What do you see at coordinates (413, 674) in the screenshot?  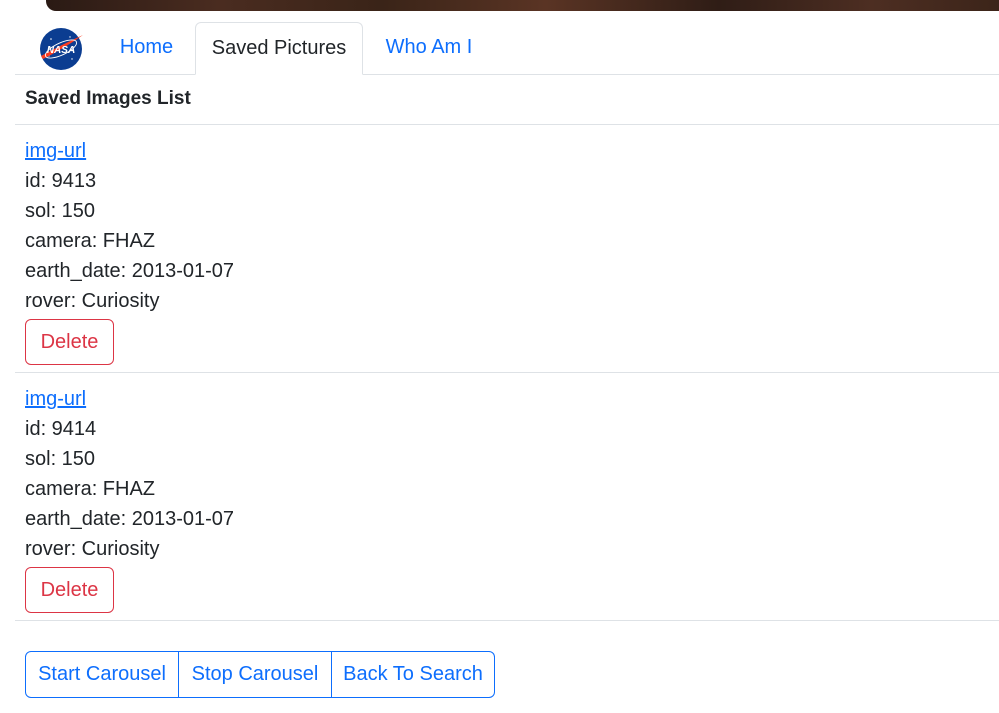 I see `back-to-search-button: Back To Search` at bounding box center [413, 674].